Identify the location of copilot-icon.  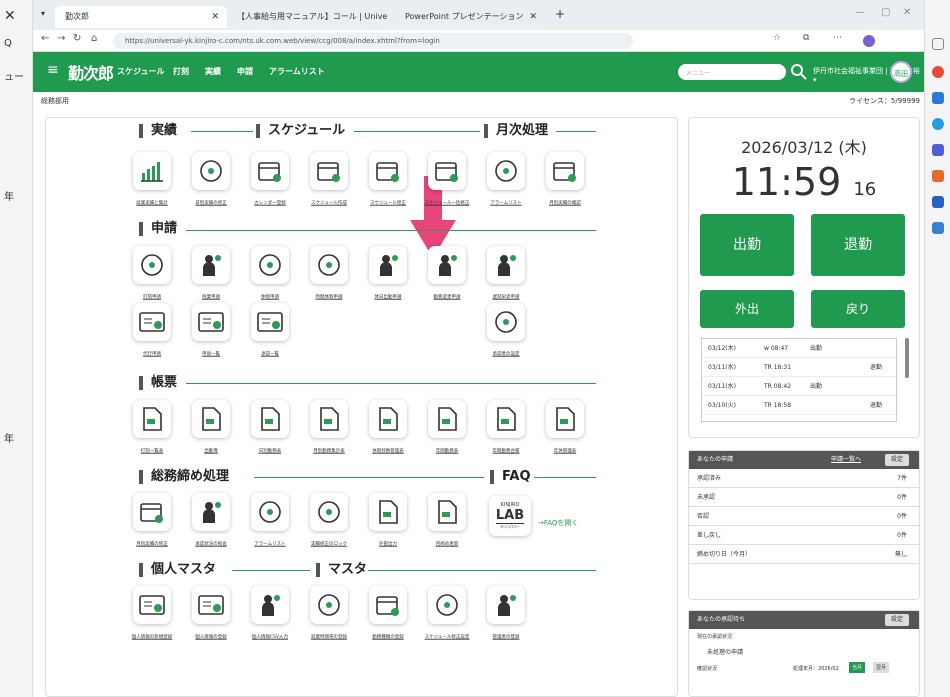
(869, 41).